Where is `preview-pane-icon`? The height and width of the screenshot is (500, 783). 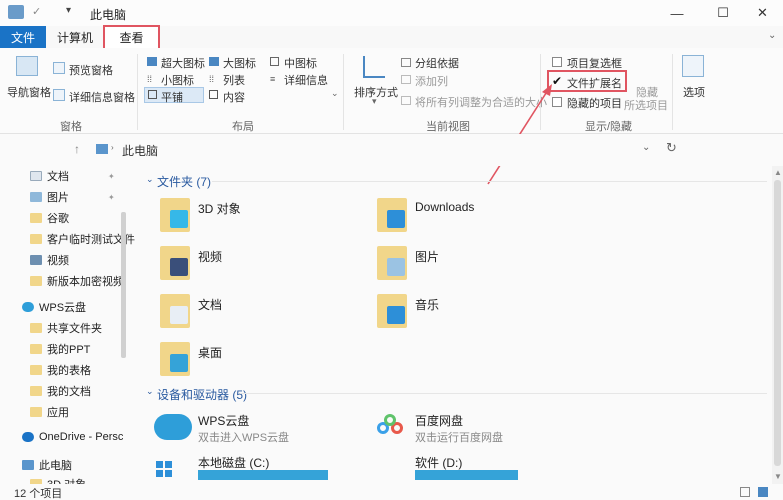 preview-pane-icon is located at coordinates (59, 68).